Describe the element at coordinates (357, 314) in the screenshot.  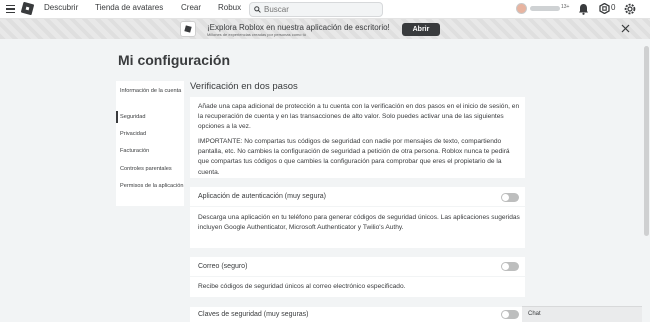
I see `security-keys-option-row: Claves de seguridad (muy seguras)` at that location.